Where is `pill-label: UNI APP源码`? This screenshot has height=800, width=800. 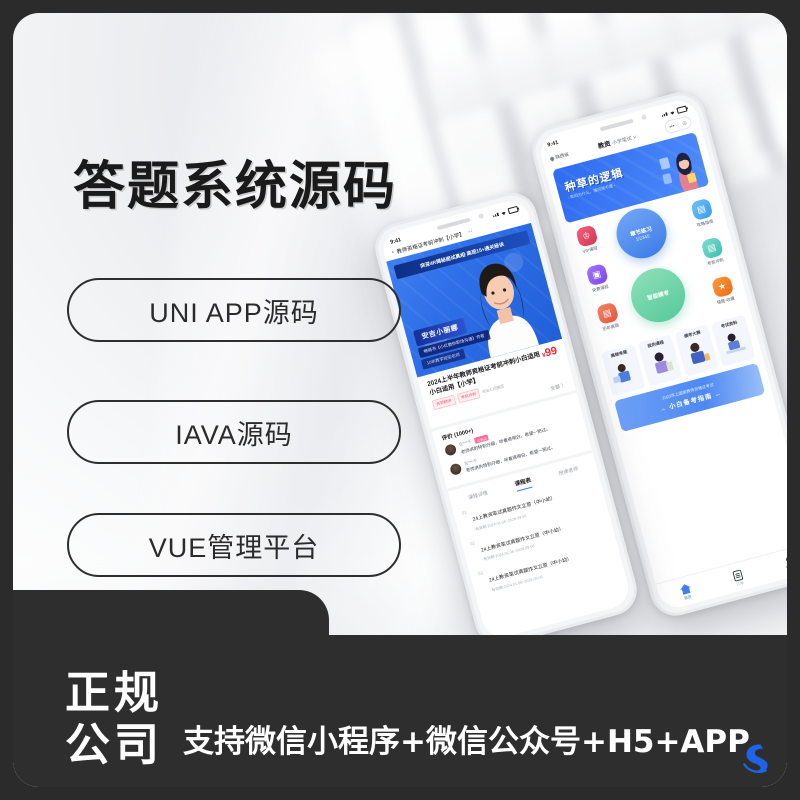
pill-label: UNI APP源码 is located at coordinates (234, 312).